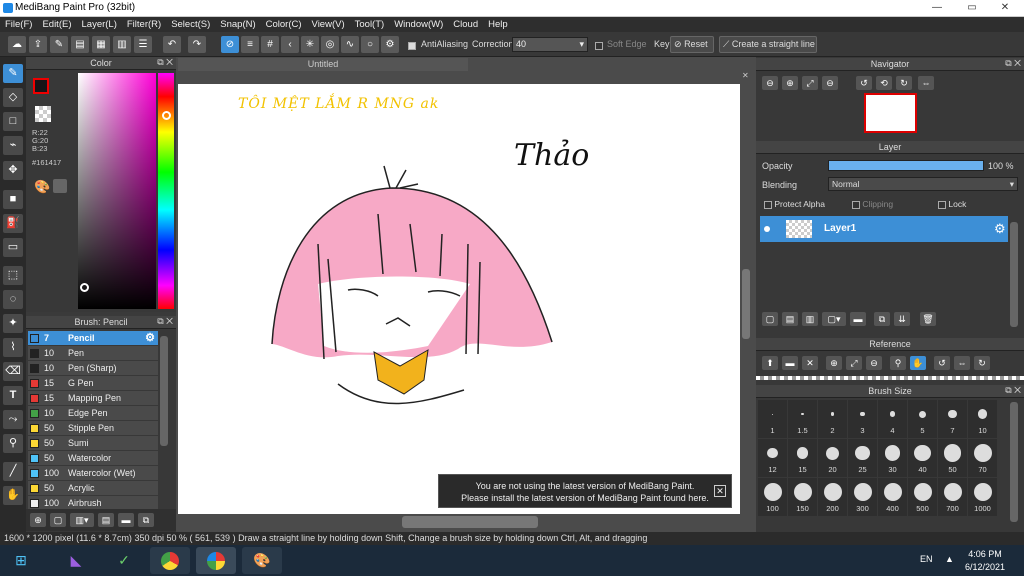 This screenshot has width=1024, height=576. What do you see at coordinates (18, 24) in the screenshot?
I see `menu-file: File(F)` at bounding box center [18, 24].